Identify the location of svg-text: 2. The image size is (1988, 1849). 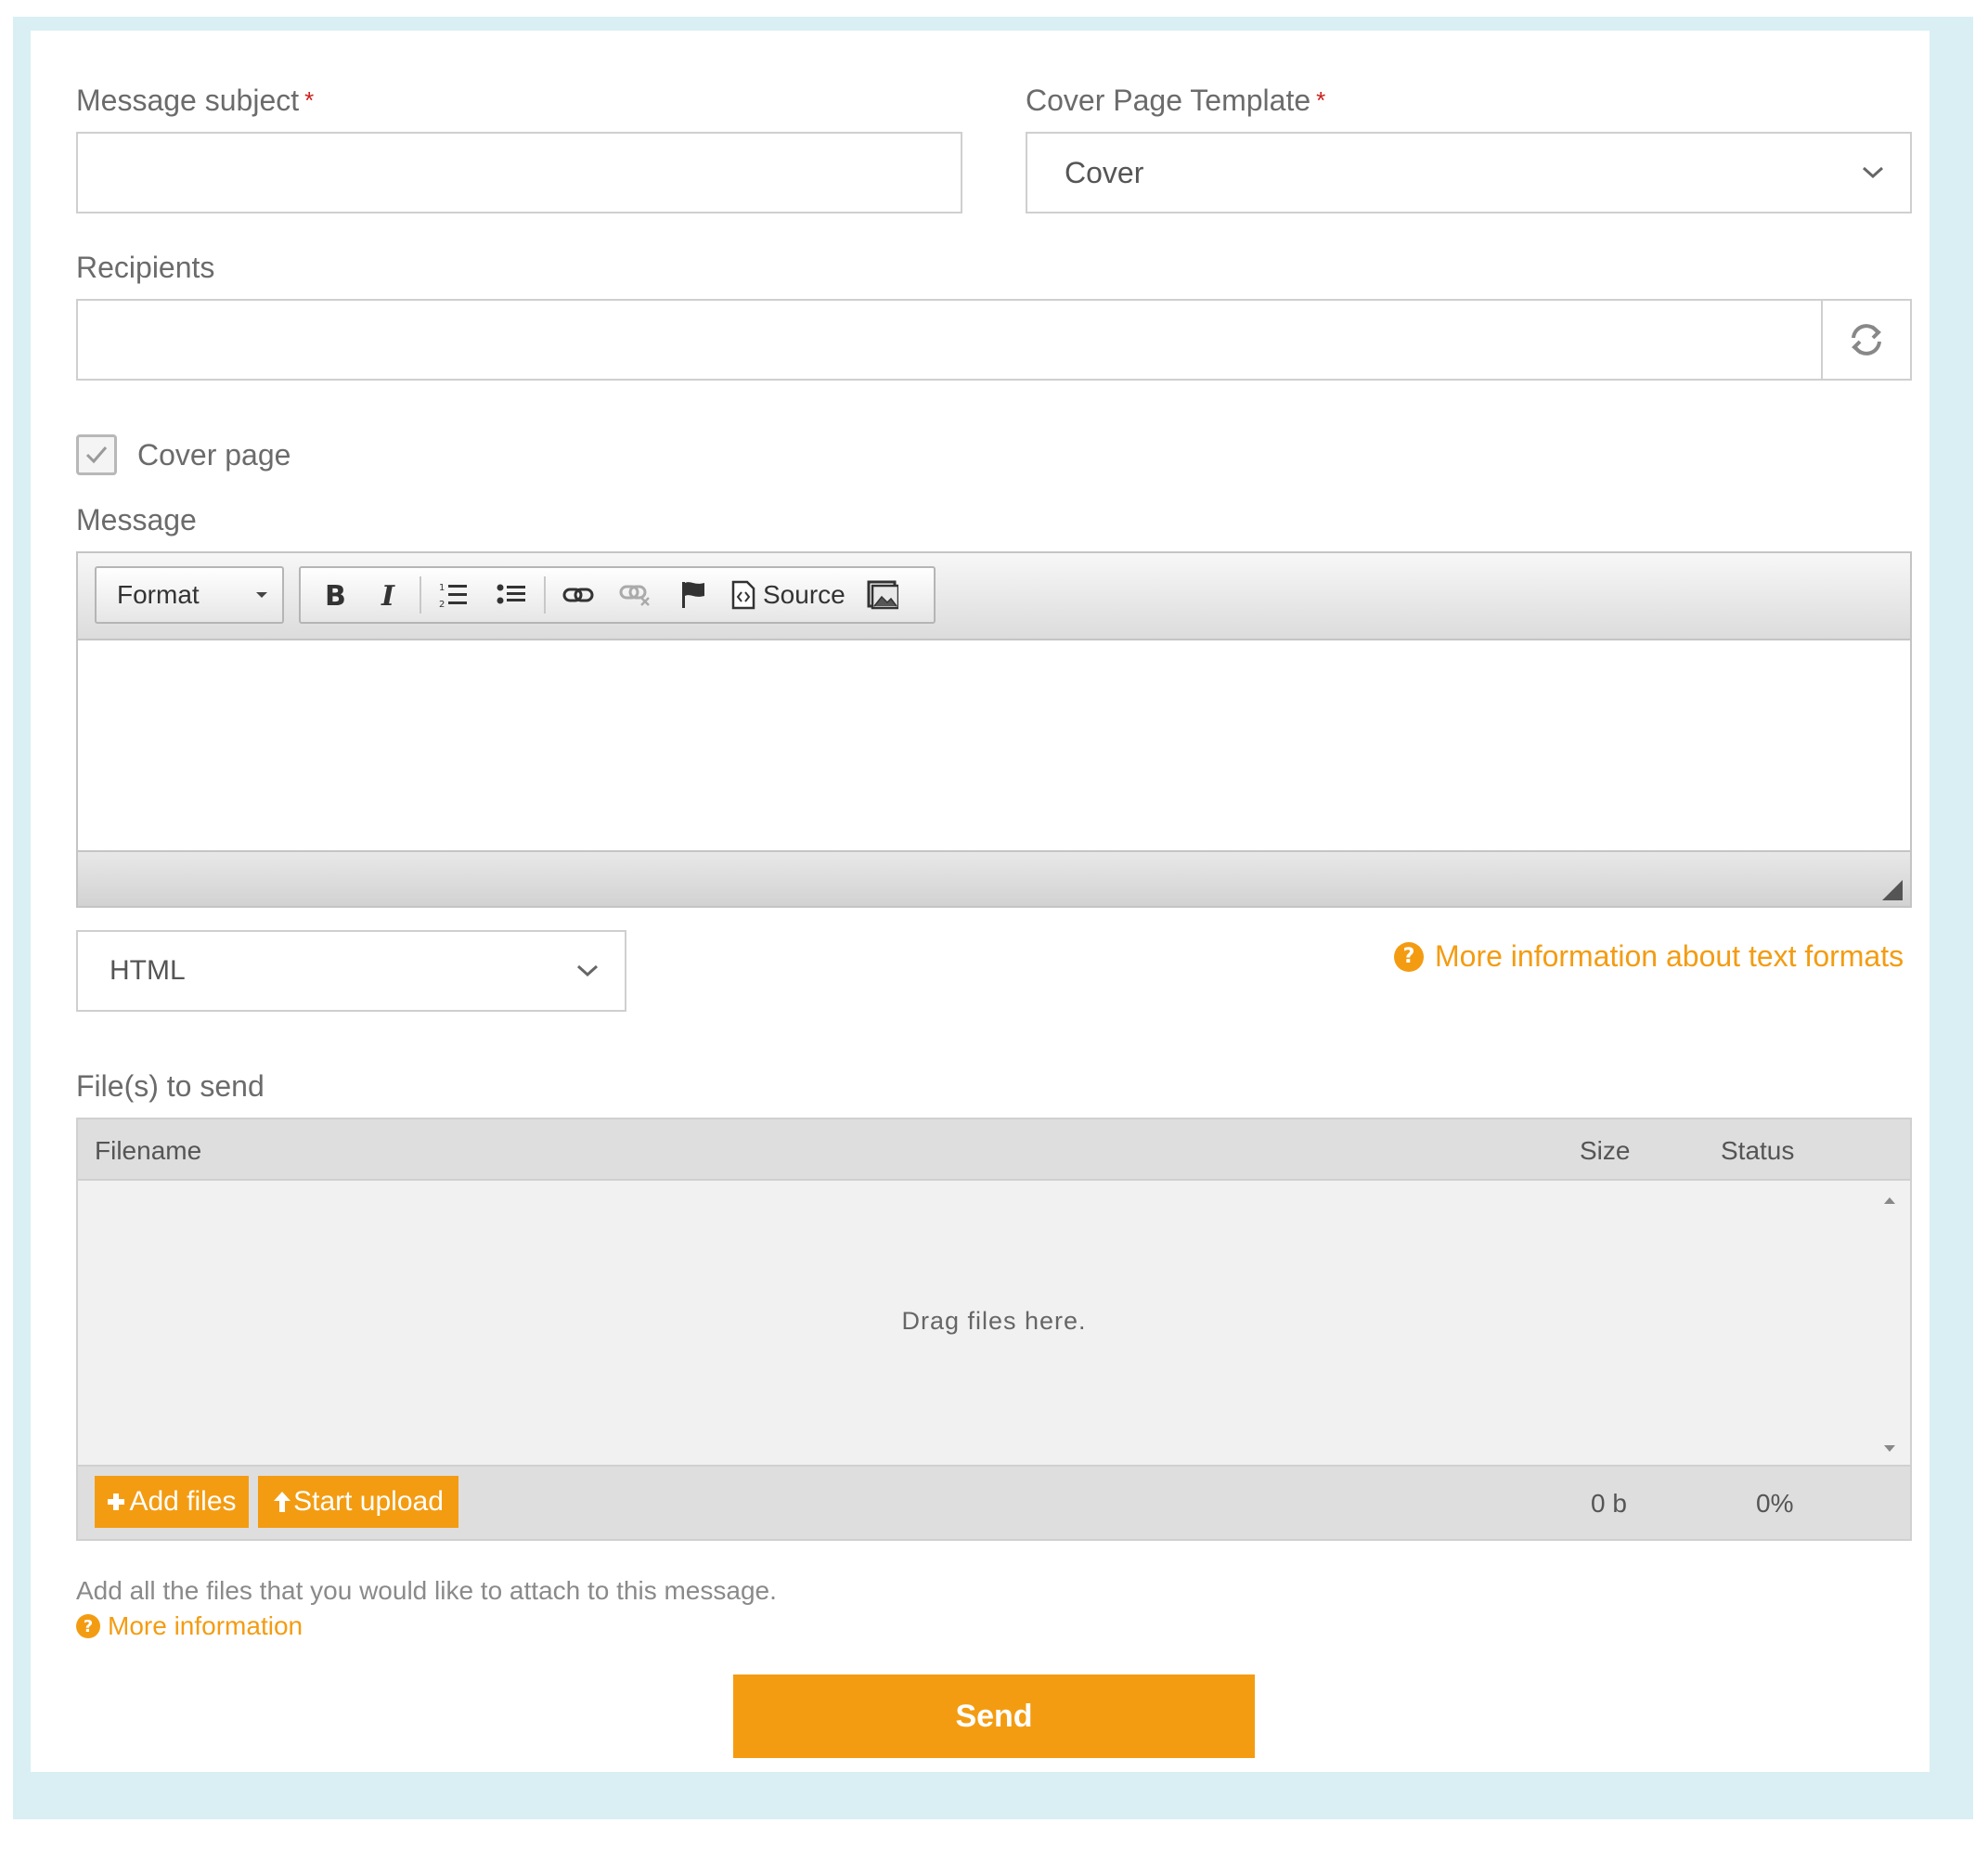
(442, 604).